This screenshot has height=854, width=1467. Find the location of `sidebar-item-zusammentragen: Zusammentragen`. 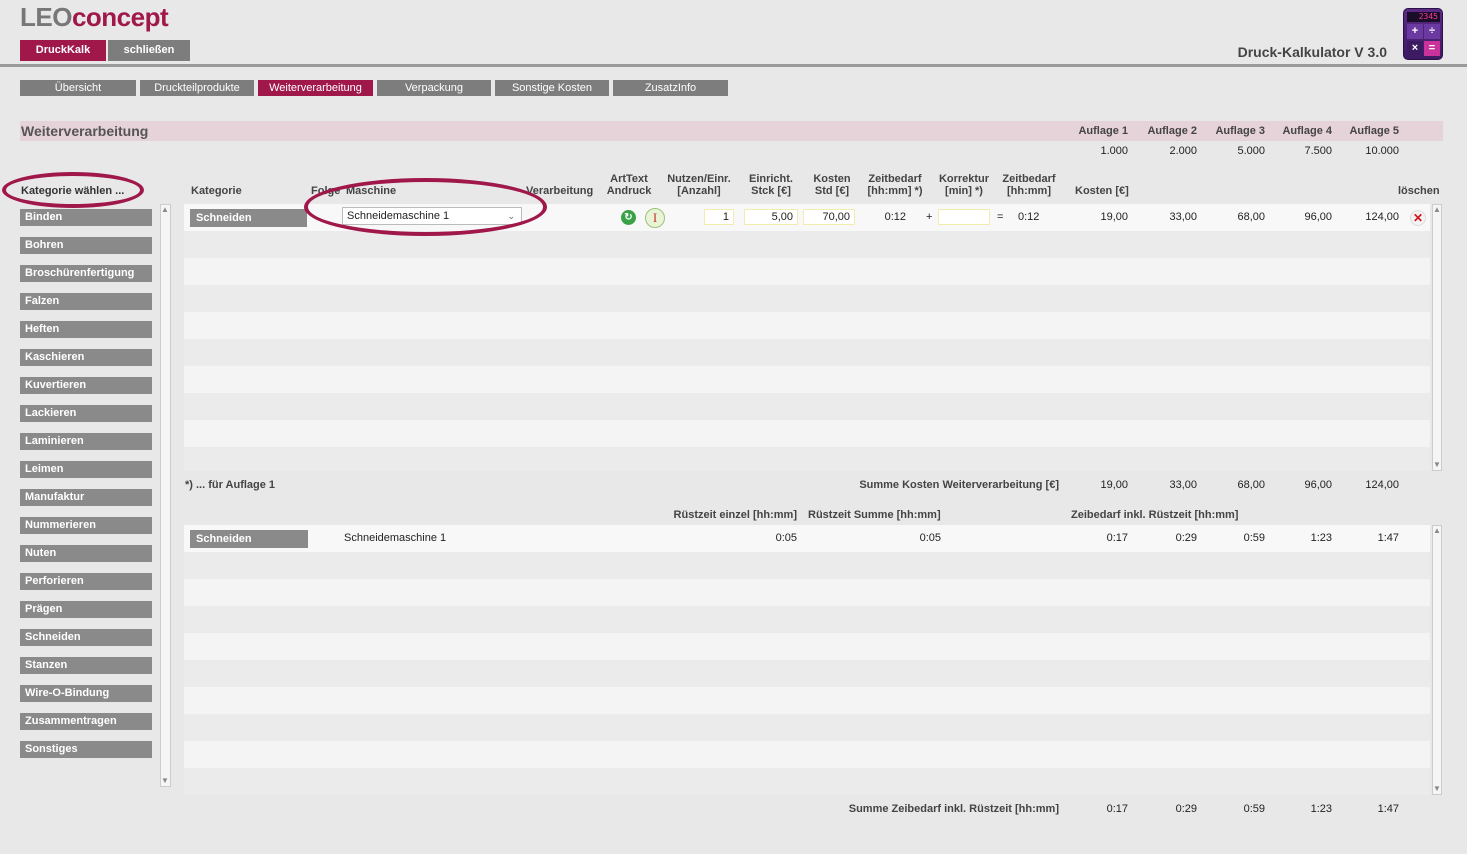

sidebar-item-zusammentragen: Zusammentragen is located at coordinates (86, 721).